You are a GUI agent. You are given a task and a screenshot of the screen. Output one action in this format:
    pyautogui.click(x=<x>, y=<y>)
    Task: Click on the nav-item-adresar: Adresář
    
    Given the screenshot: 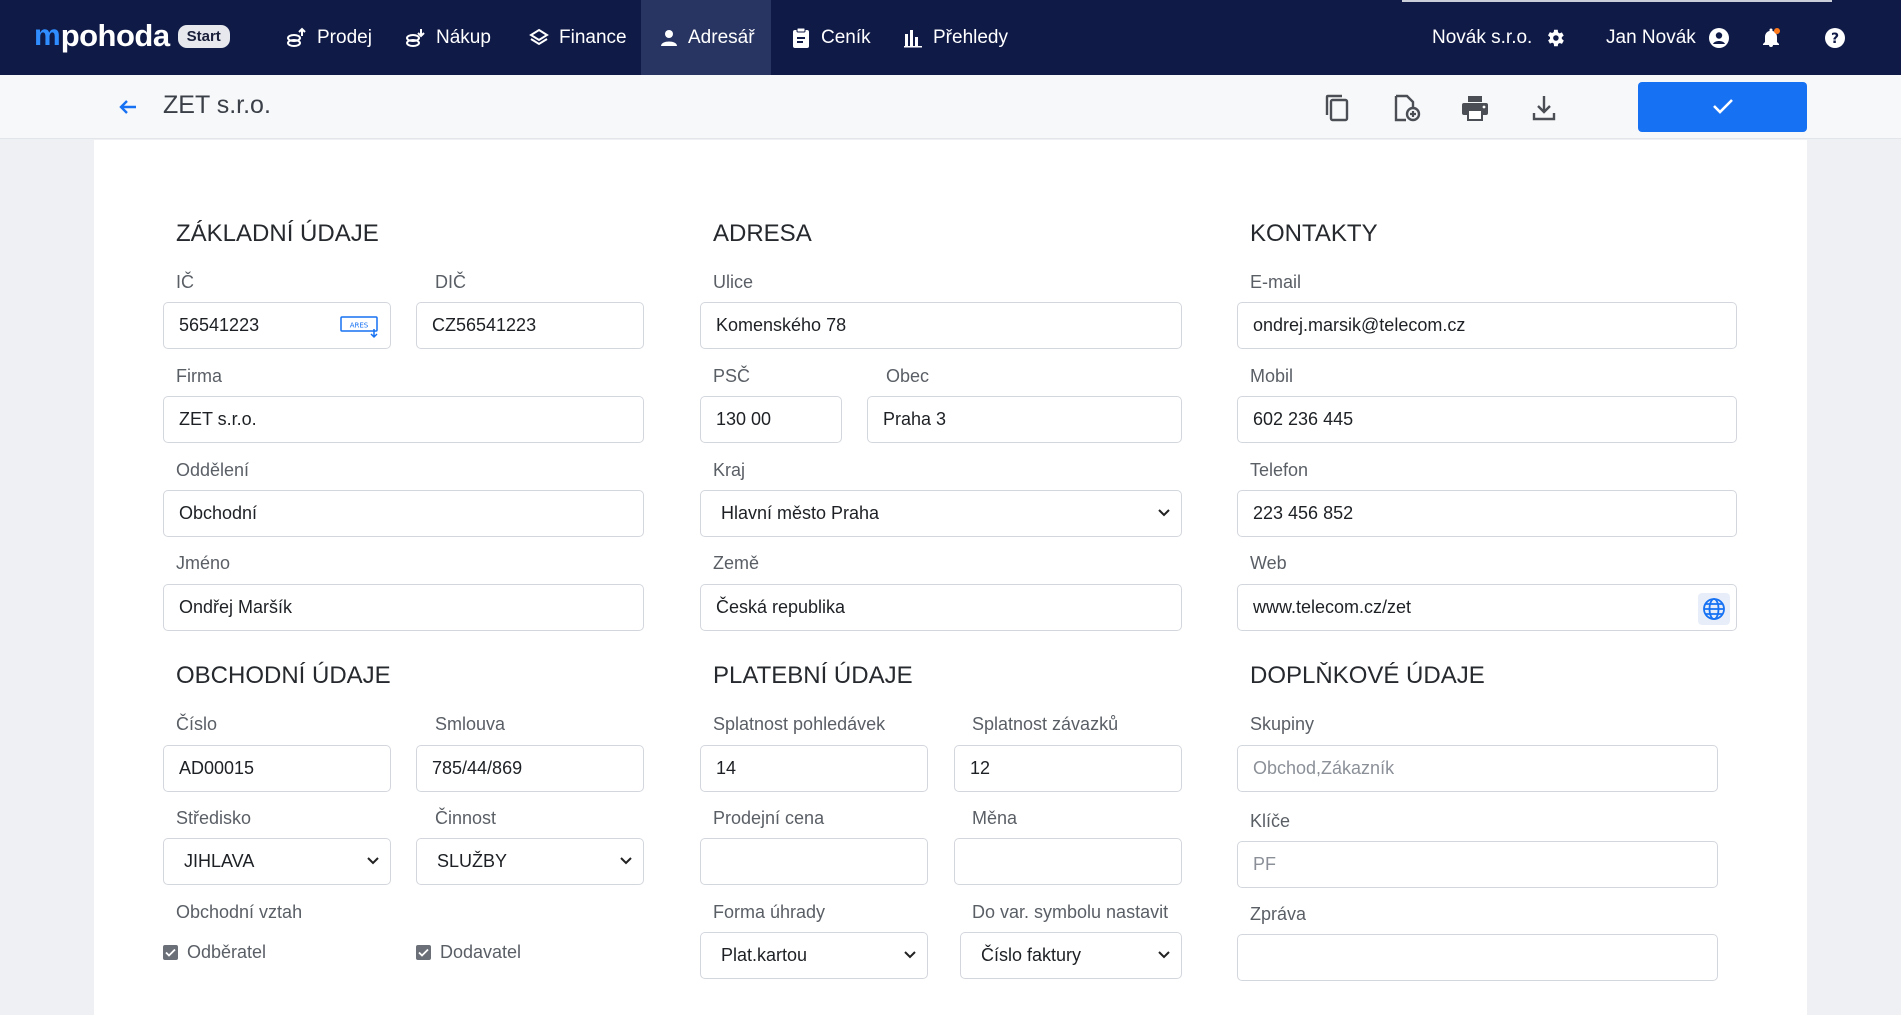 What is the action you would take?
    pyautogui.click(x=706, y=37)
    